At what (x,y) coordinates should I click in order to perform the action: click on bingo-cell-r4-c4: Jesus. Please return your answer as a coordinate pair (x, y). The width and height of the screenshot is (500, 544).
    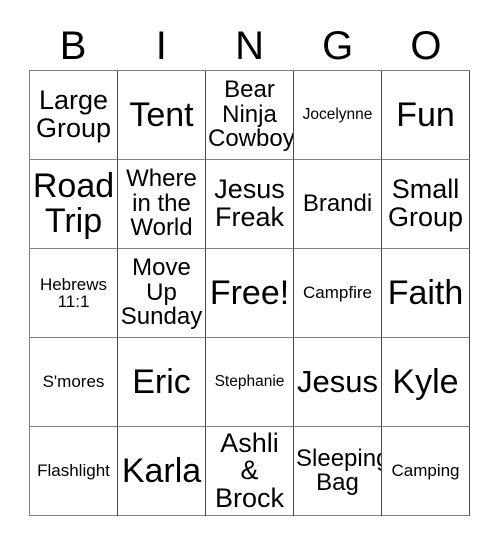
    Looking at the image, I should click on (338, 382).